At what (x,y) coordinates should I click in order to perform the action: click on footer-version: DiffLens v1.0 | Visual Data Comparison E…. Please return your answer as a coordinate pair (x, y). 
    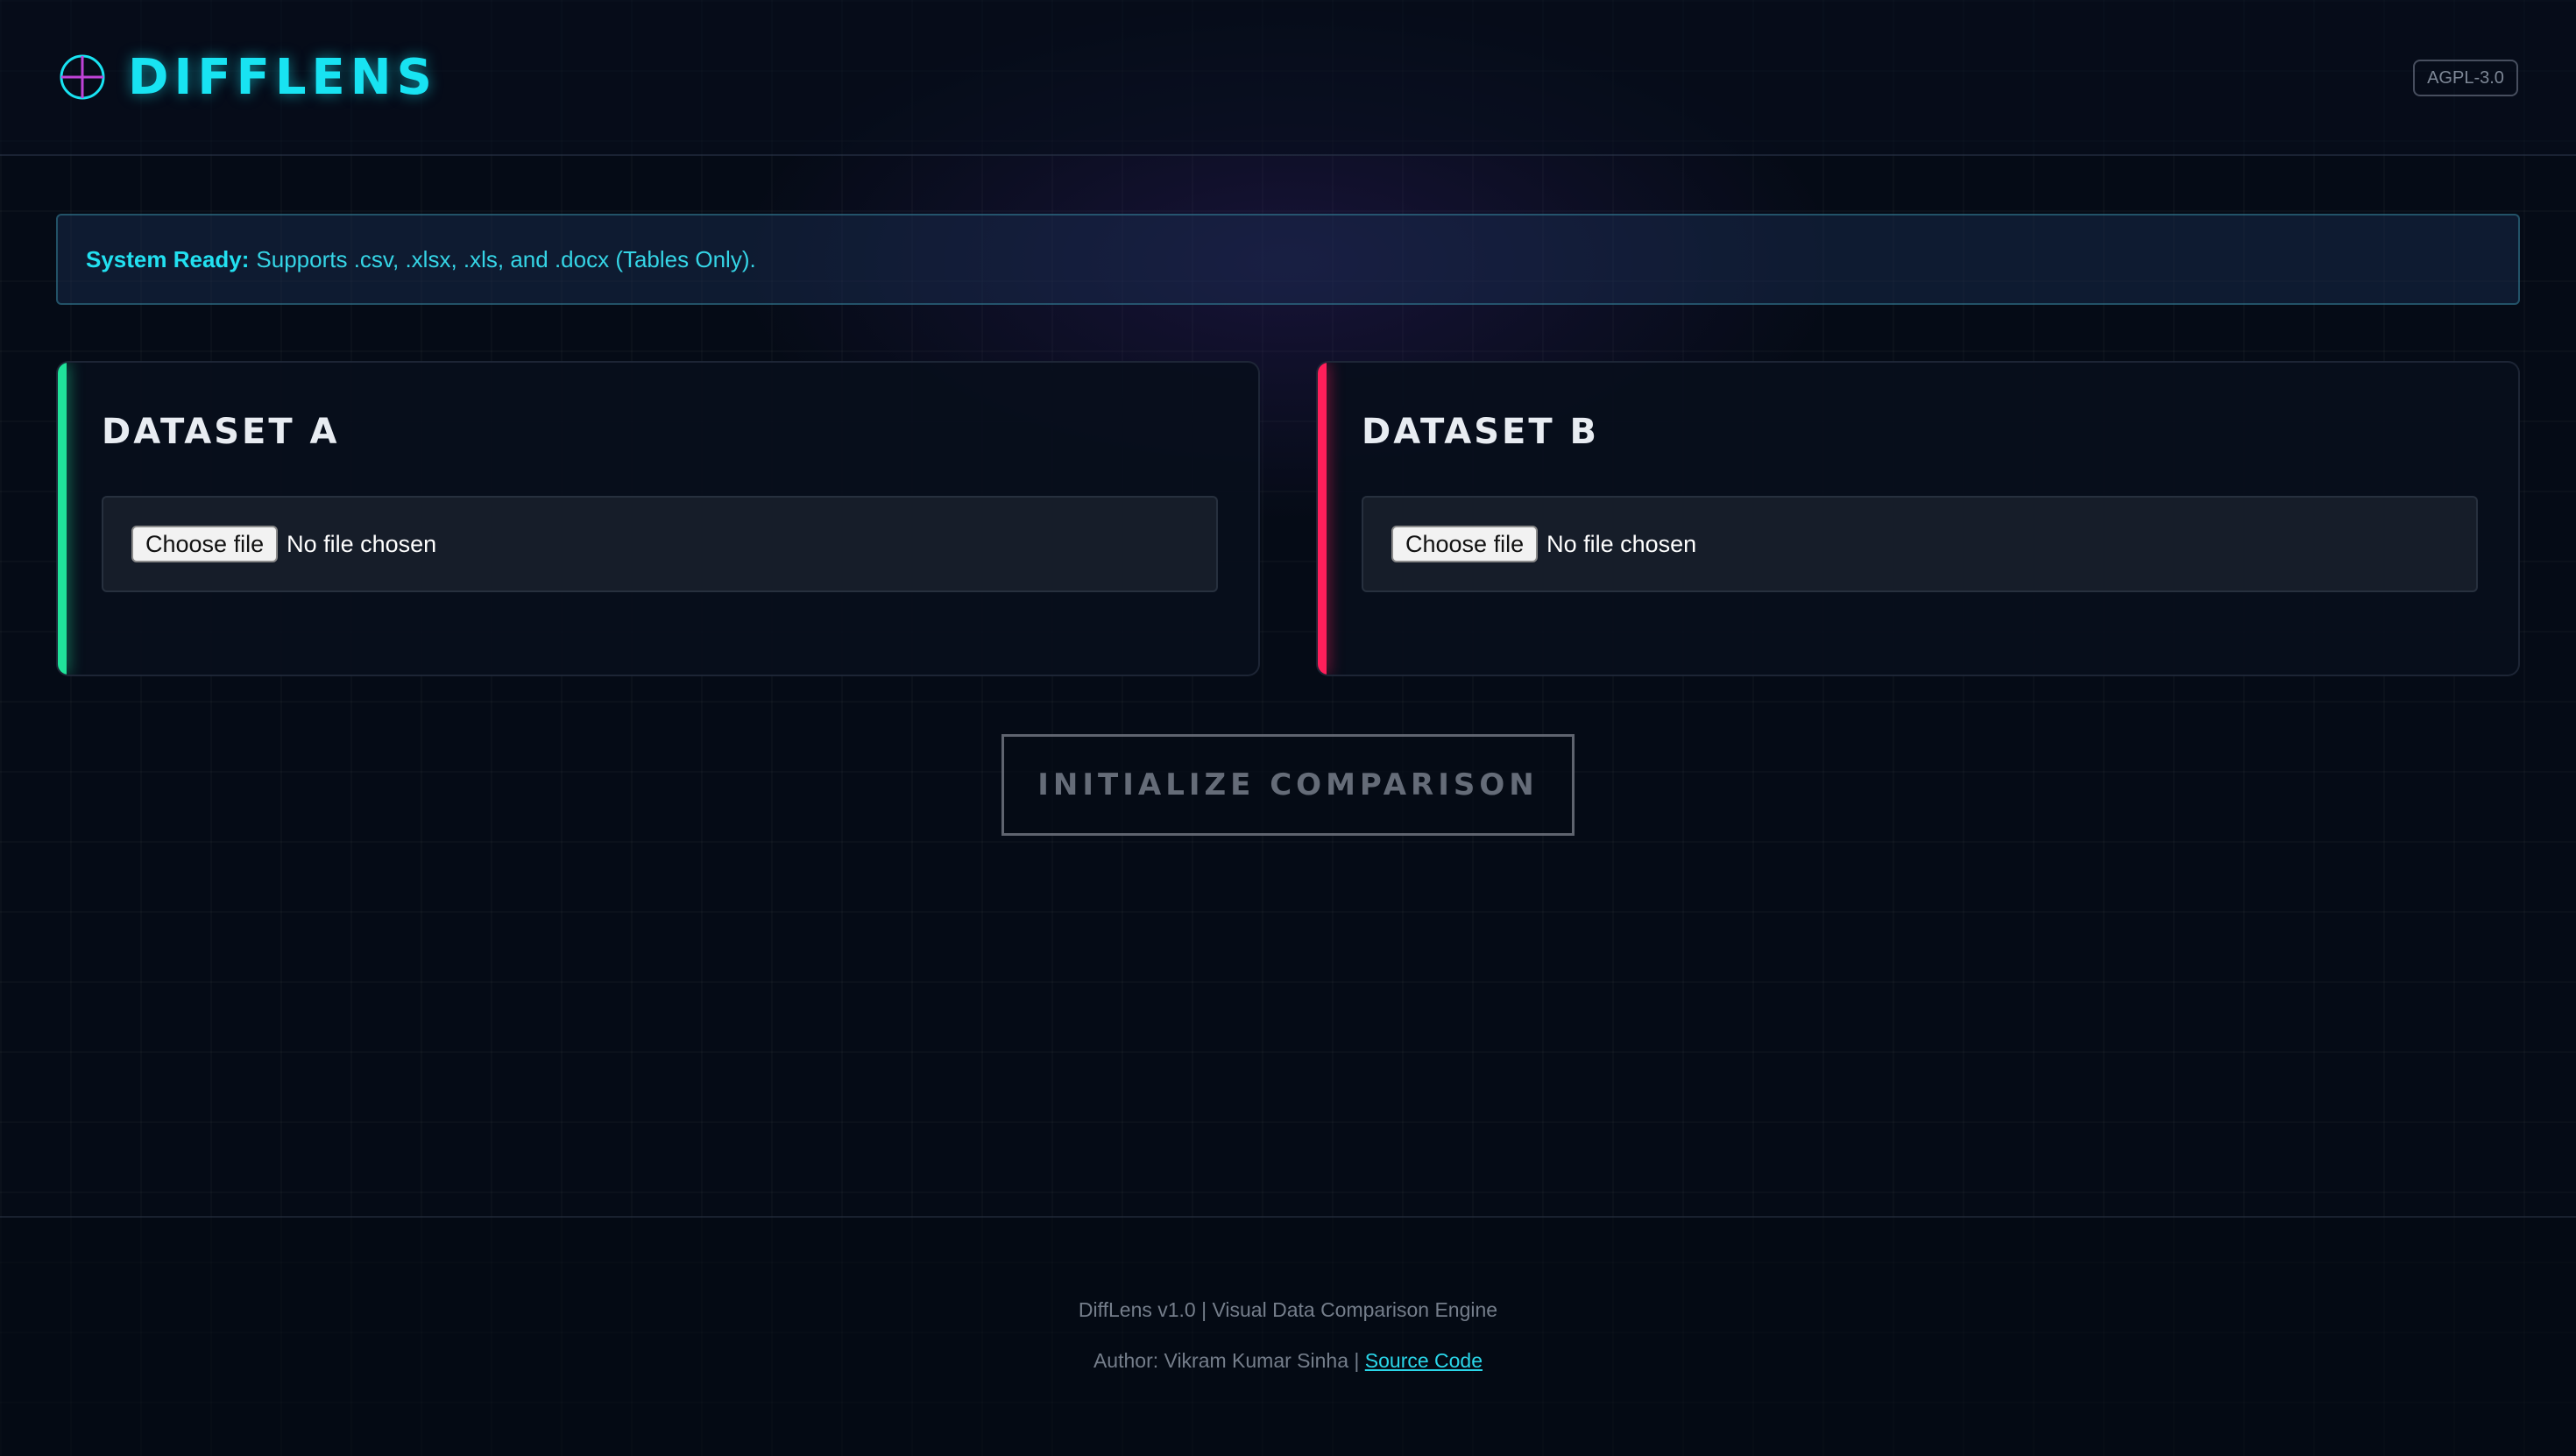
    Looking at the image, I should click on (1288, 1309).